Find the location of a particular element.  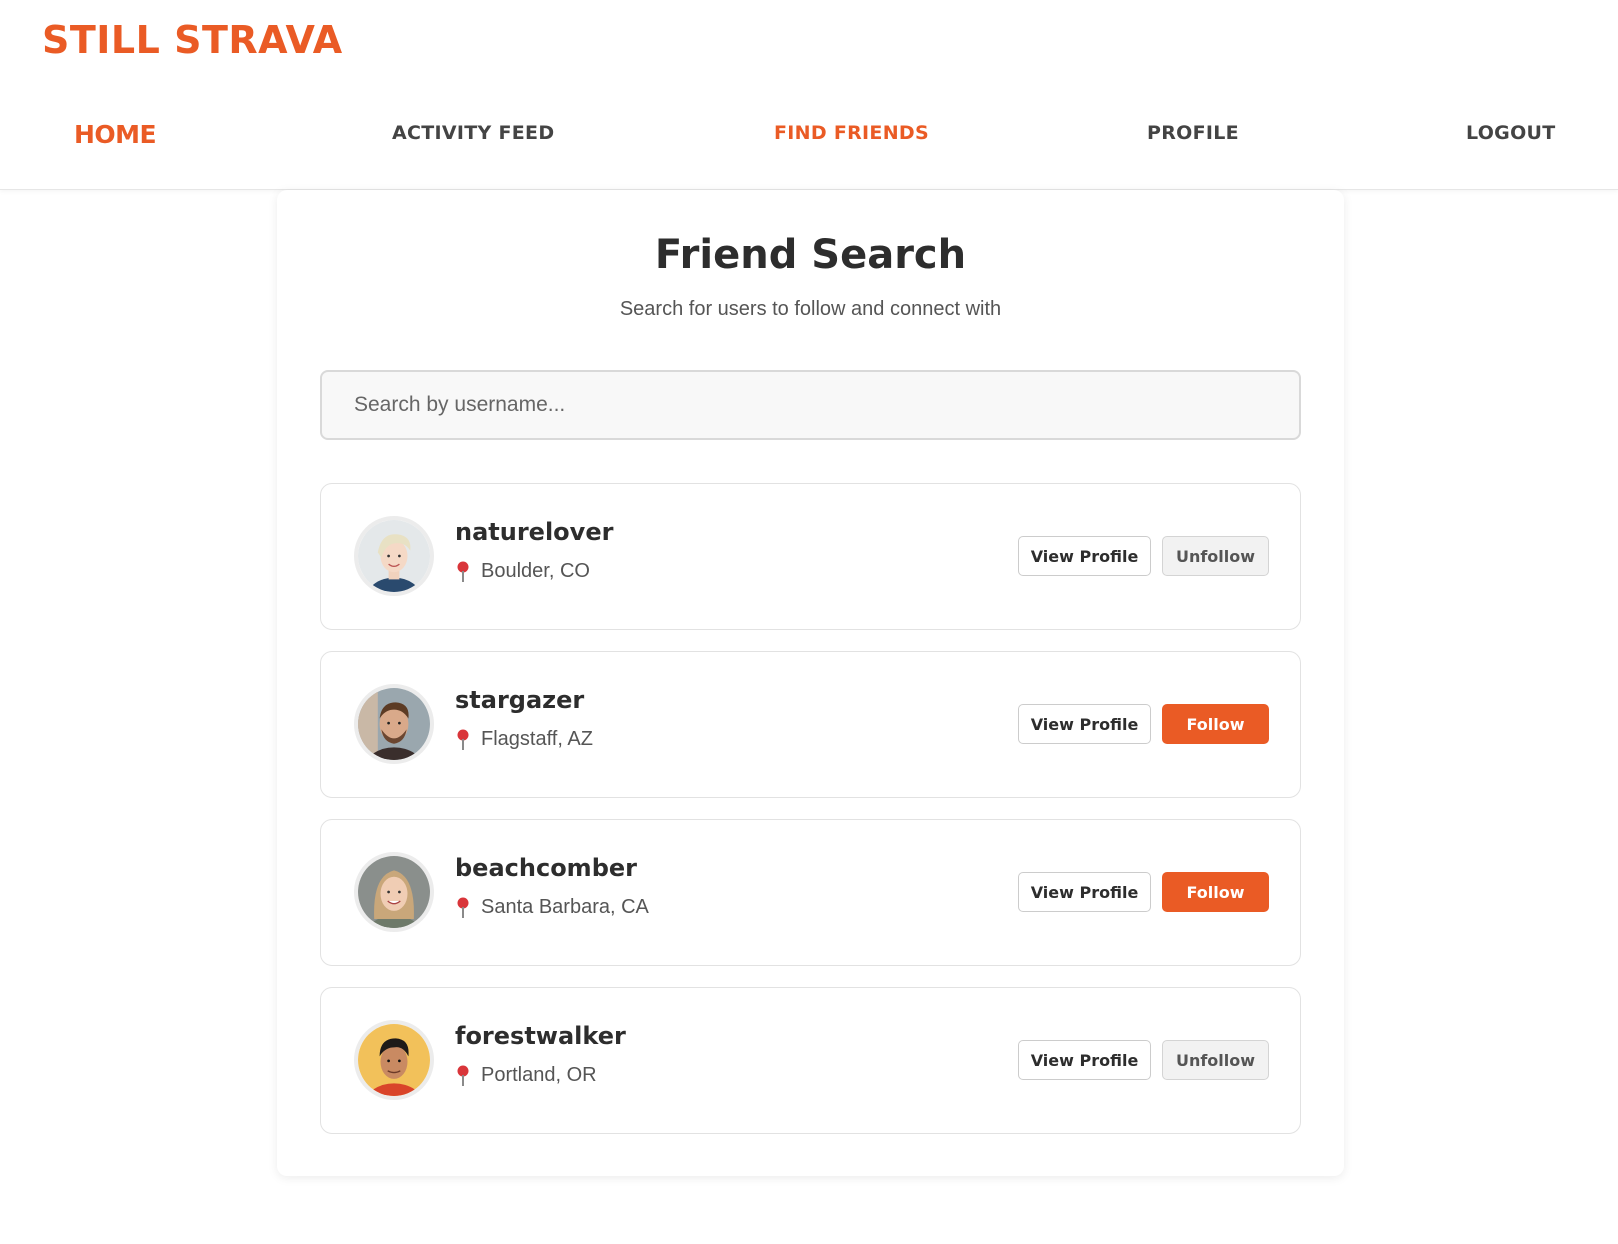

nav-activity-feed: ACTIVITY FEED is located at coordinates (473, 133).